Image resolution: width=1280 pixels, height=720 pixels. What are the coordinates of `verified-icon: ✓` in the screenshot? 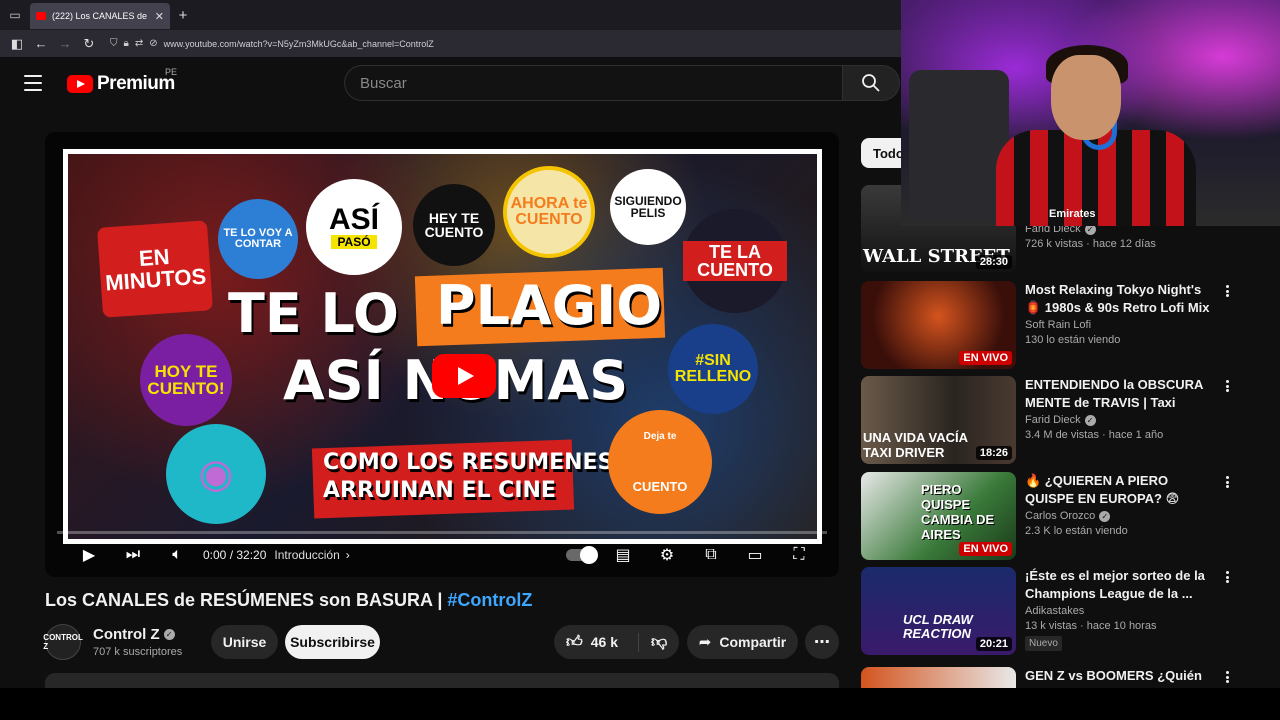 It's located at (169, 634).